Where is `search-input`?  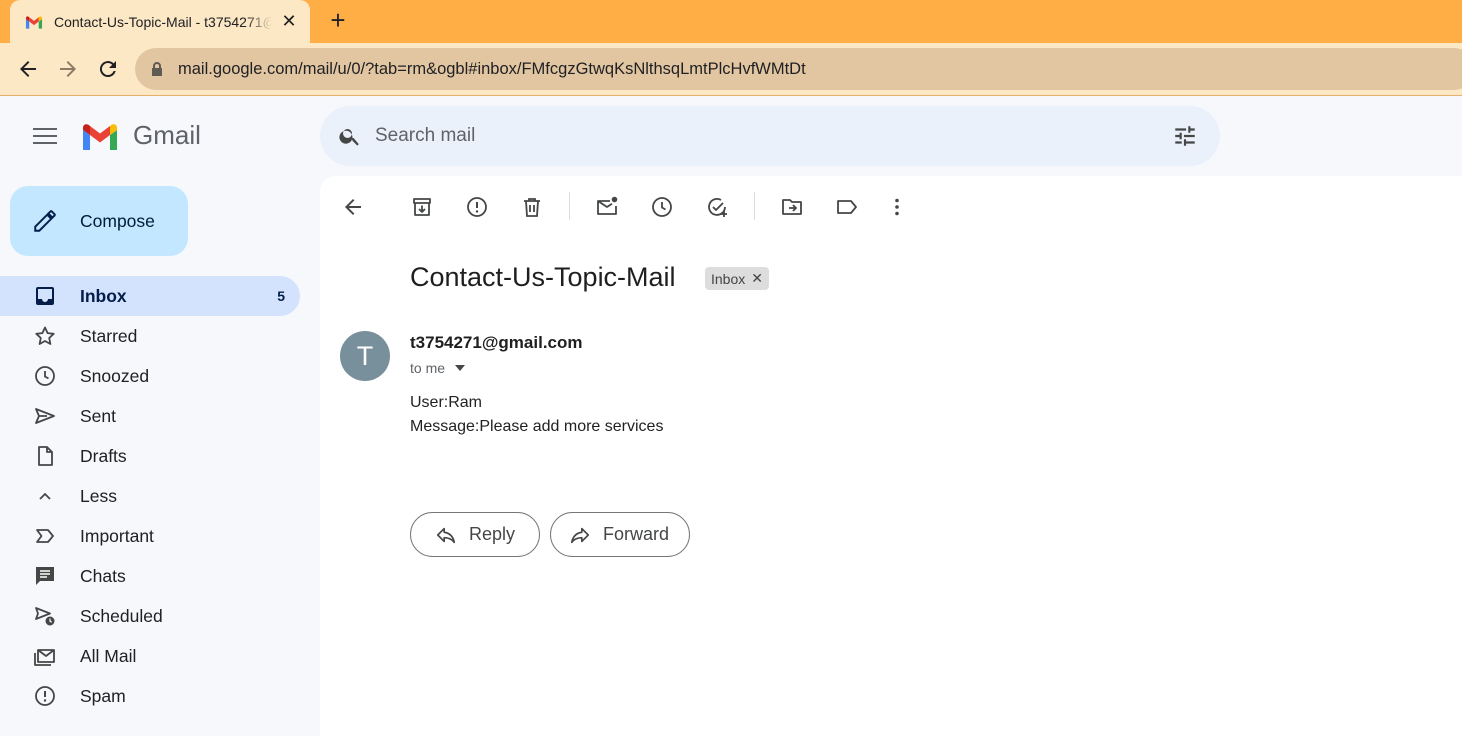 search-input is located at coordinates (755, 136).